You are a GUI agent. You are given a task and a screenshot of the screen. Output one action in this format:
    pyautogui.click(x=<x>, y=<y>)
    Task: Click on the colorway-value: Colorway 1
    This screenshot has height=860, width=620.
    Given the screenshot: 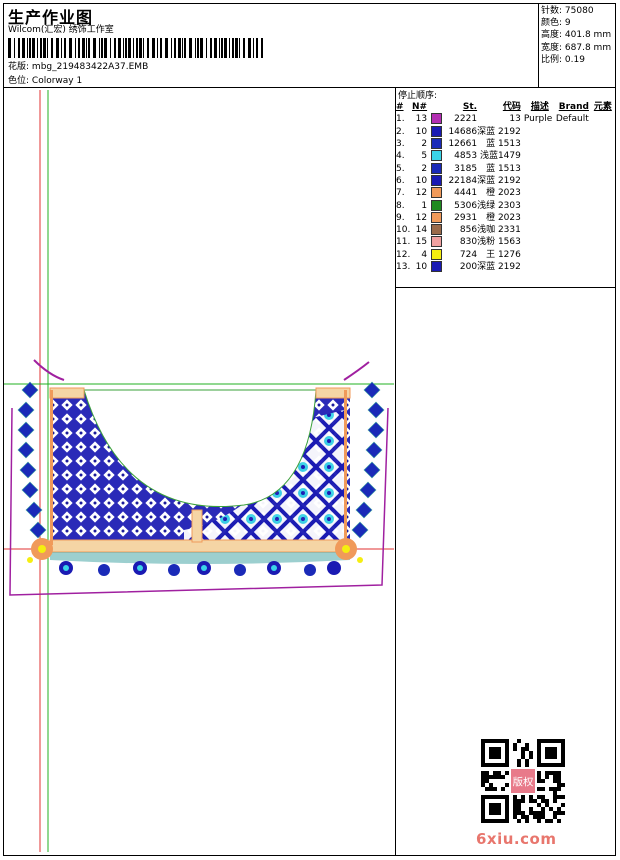 What is the action you would take?
    pyautogui.click(x=57, y=81)
    